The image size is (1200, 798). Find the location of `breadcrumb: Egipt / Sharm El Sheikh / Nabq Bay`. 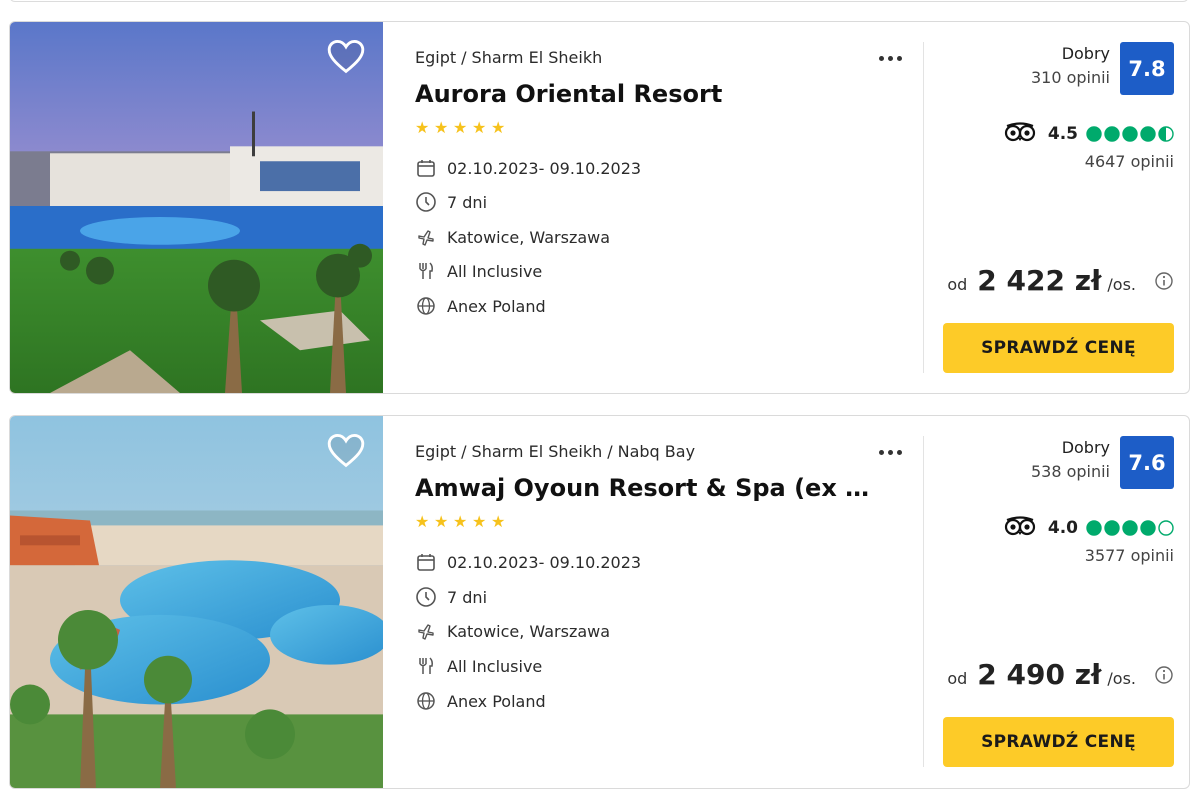

breadcrumb: Egipt / Sharm El Sheikh / Nabq Bay is located at coordinates (555, 451).